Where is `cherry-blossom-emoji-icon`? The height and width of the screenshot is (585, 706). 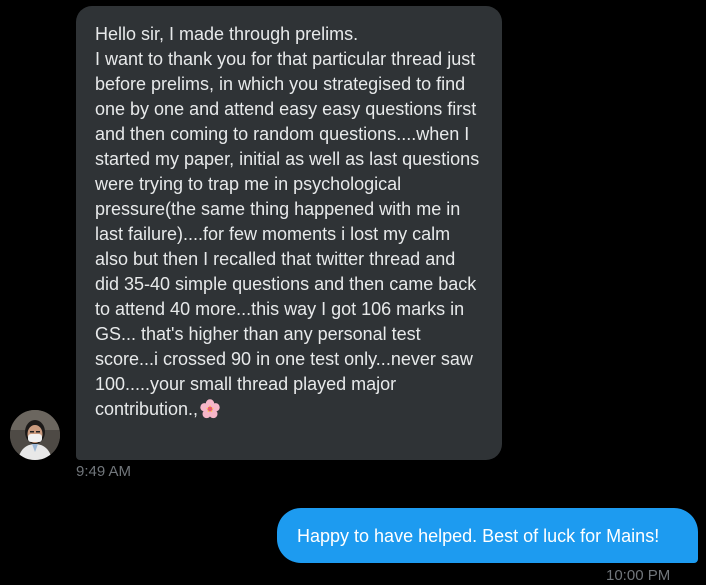
cherry-blossom-emoji-icon is located at coordinates (210, 409).